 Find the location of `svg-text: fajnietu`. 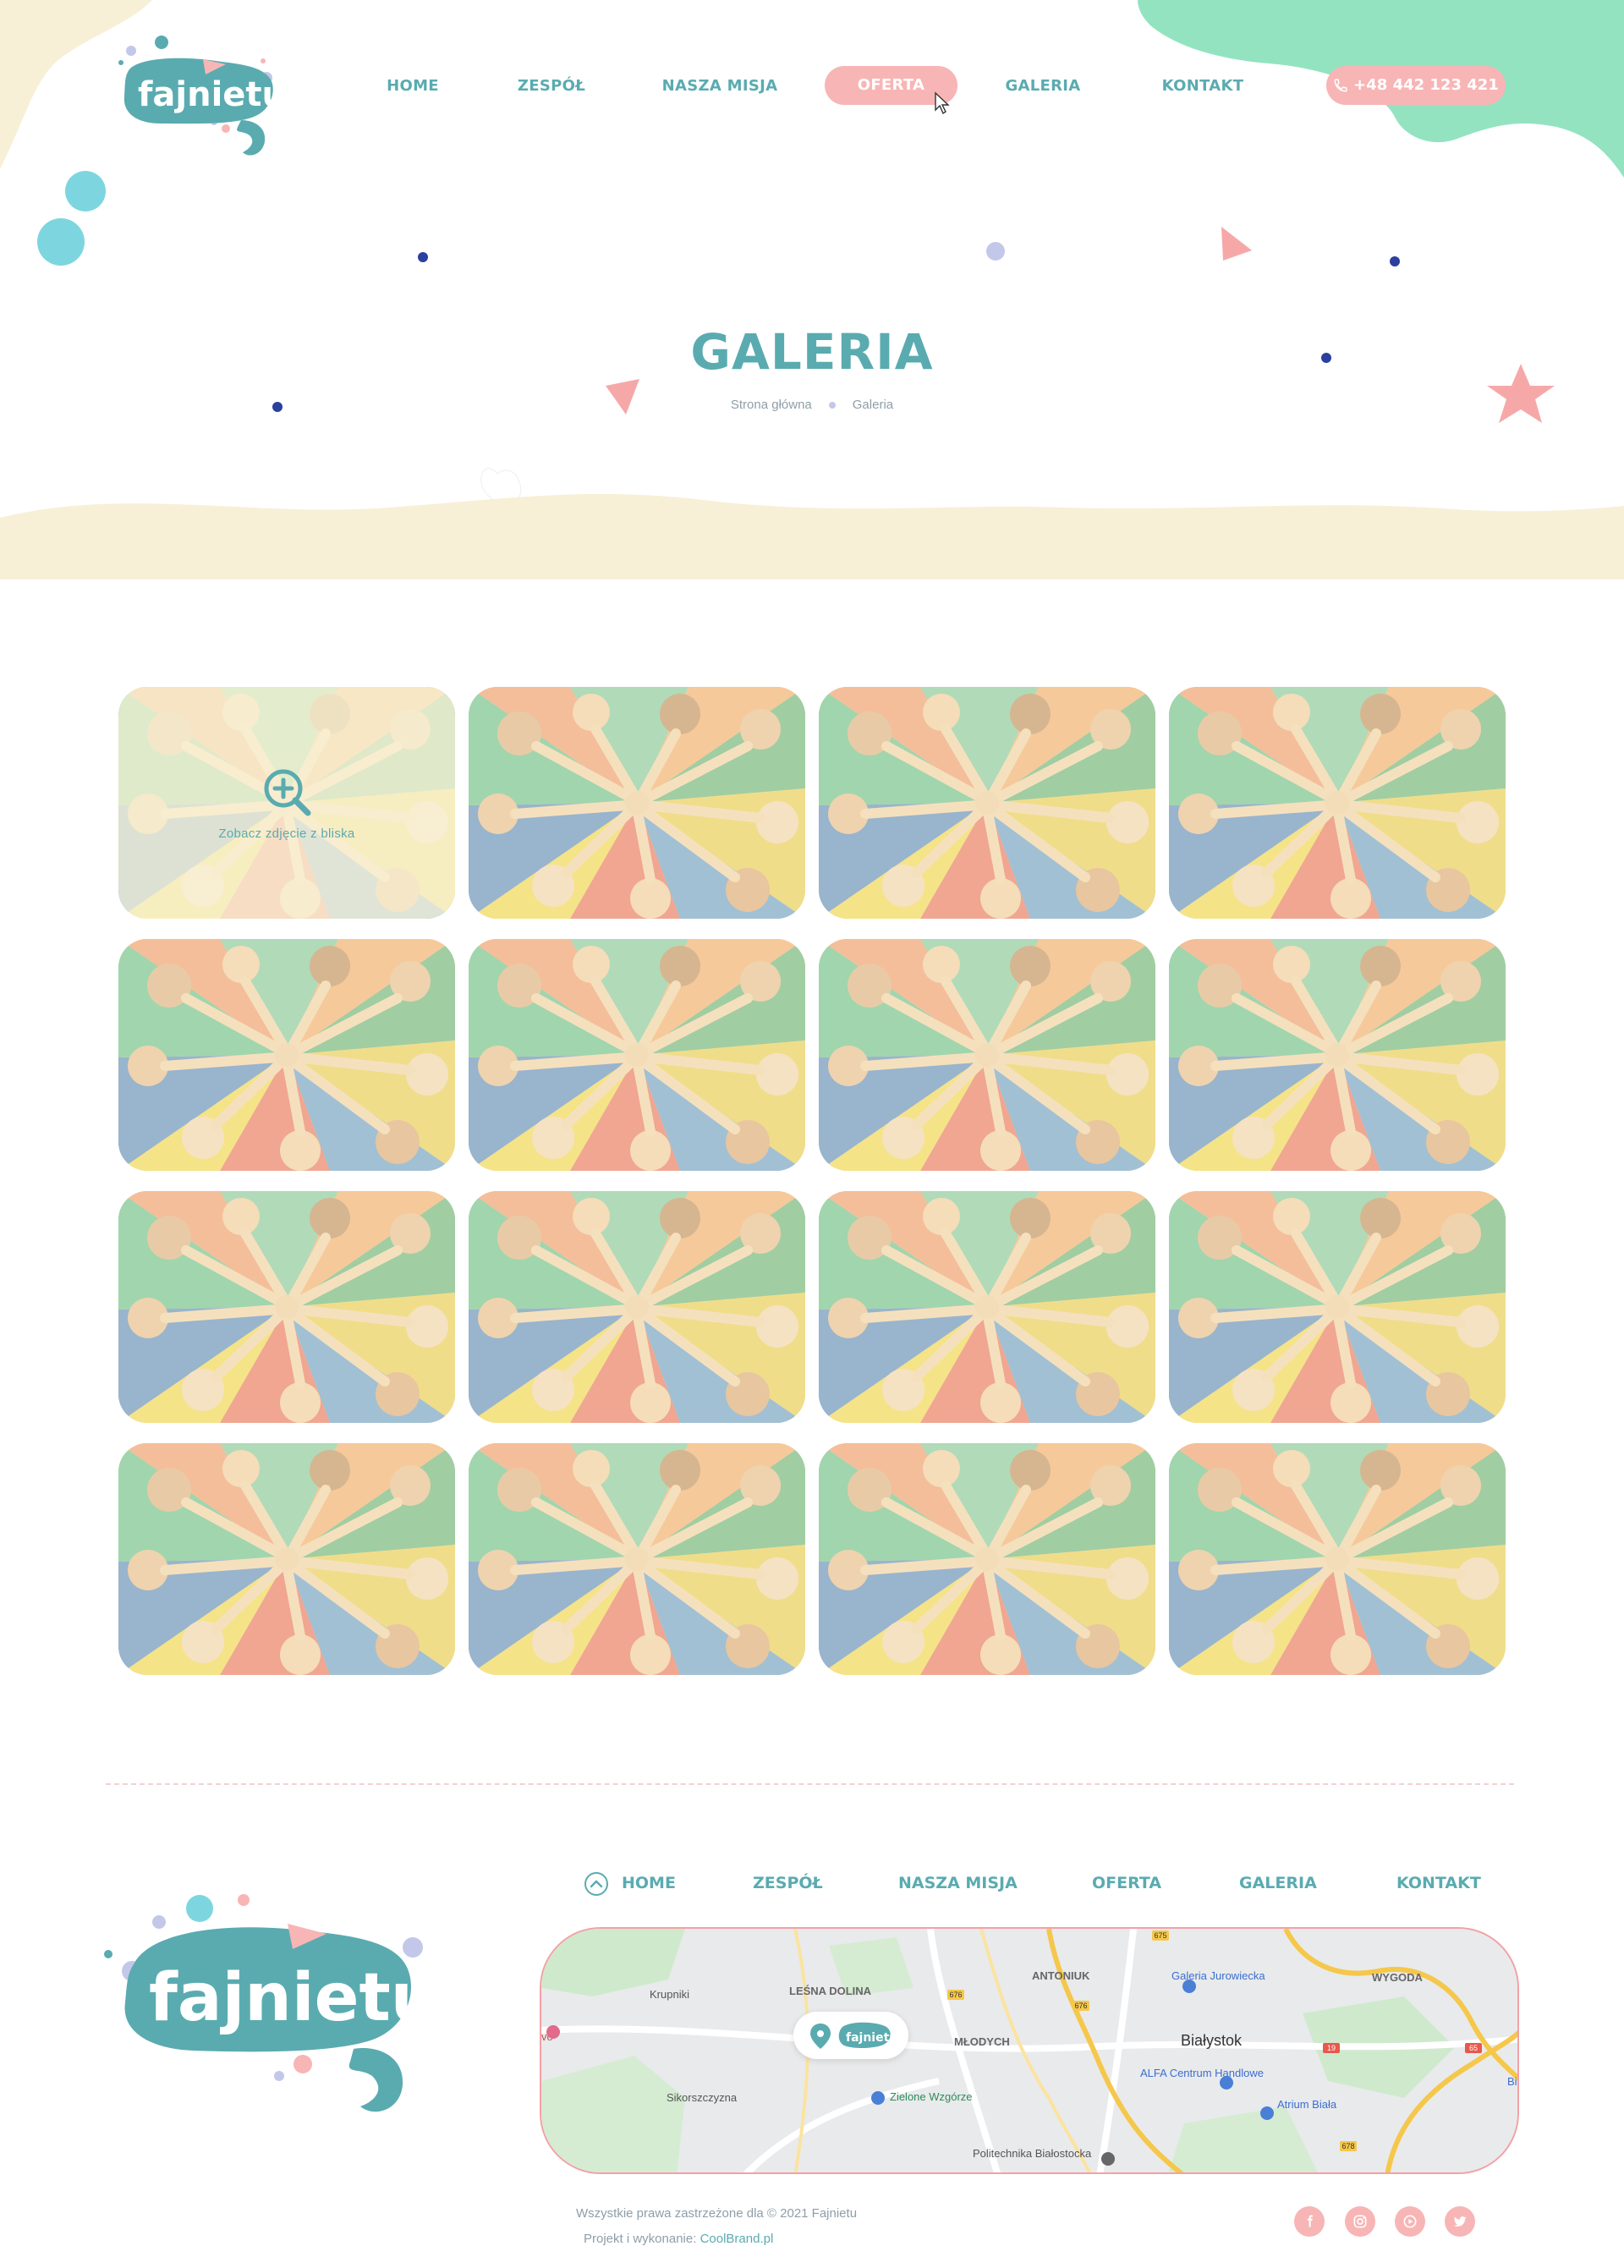

svg-text: fajnietu is located at coordinates (872, 2038).